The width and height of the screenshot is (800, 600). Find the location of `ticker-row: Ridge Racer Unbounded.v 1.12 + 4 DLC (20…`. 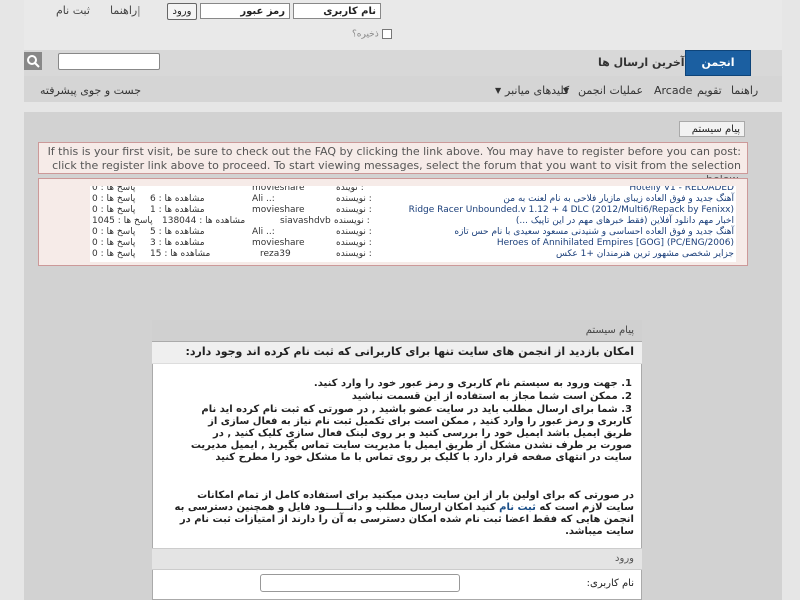

ticker-row: Ridge Racer Unbounded.v 1.12 + 4 DLC (20… is located at coordinates (413, 210).